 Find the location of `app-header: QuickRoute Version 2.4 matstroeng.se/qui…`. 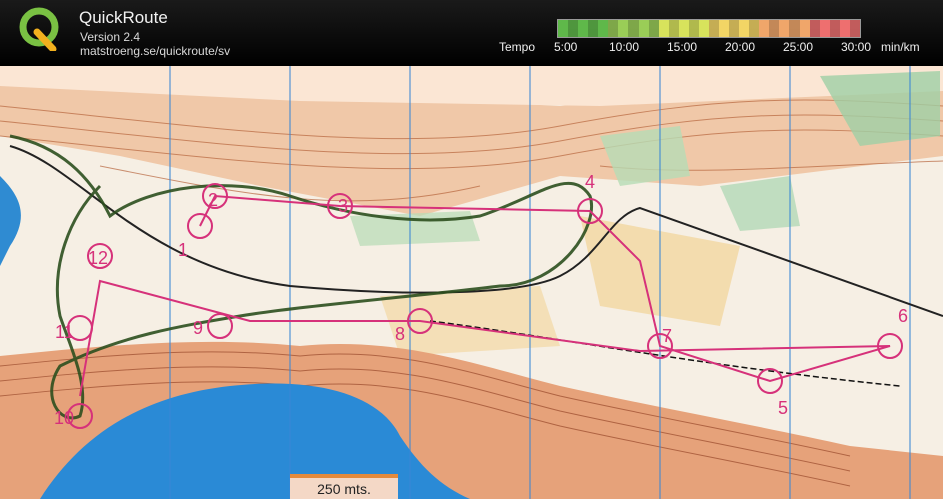

app-header: QuickRoute Version 2.4 matstroeng.se/qui… is located at coordinates (471, 33).